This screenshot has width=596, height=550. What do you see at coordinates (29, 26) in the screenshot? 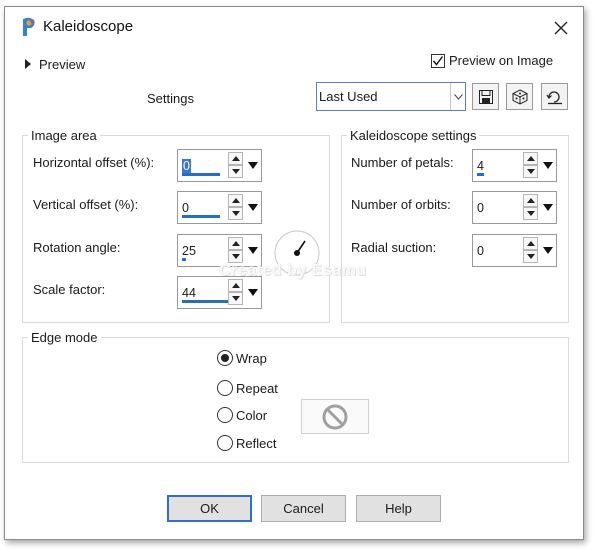
I see `app-icon` at bounding box center [29, 26].